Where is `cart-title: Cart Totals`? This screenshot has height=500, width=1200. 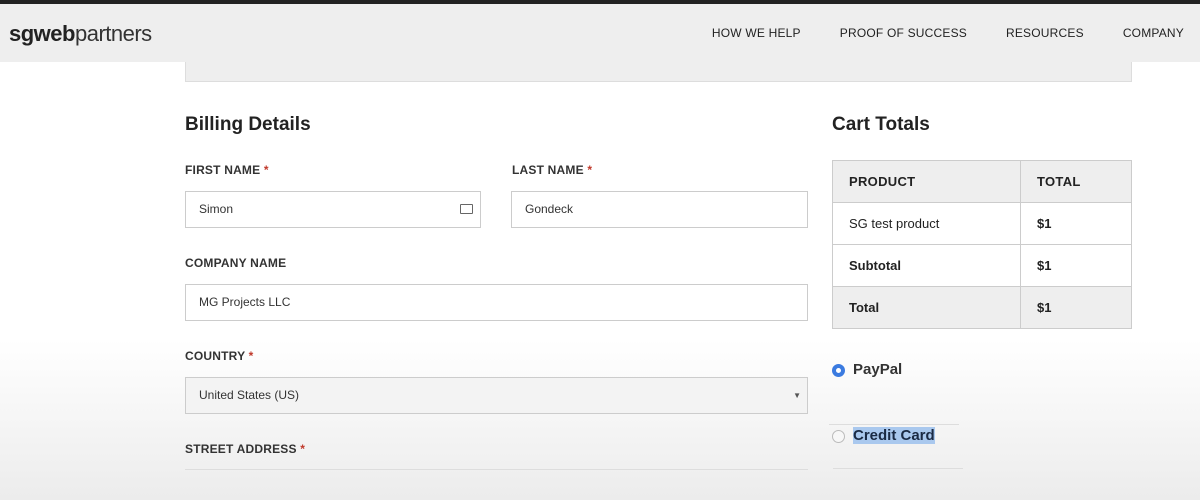
cart-title: Cart Totals is located at coordinates (881, 124).